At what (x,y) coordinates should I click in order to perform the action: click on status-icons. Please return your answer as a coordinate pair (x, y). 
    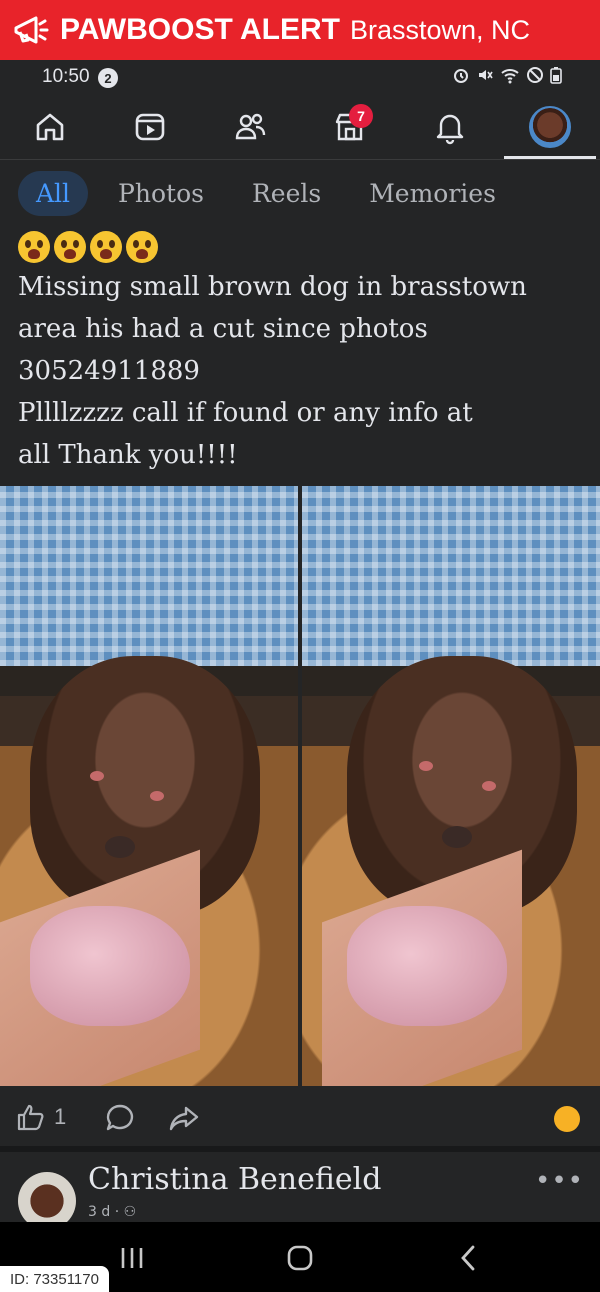
    Looking at the image, I should click on (507, 75).